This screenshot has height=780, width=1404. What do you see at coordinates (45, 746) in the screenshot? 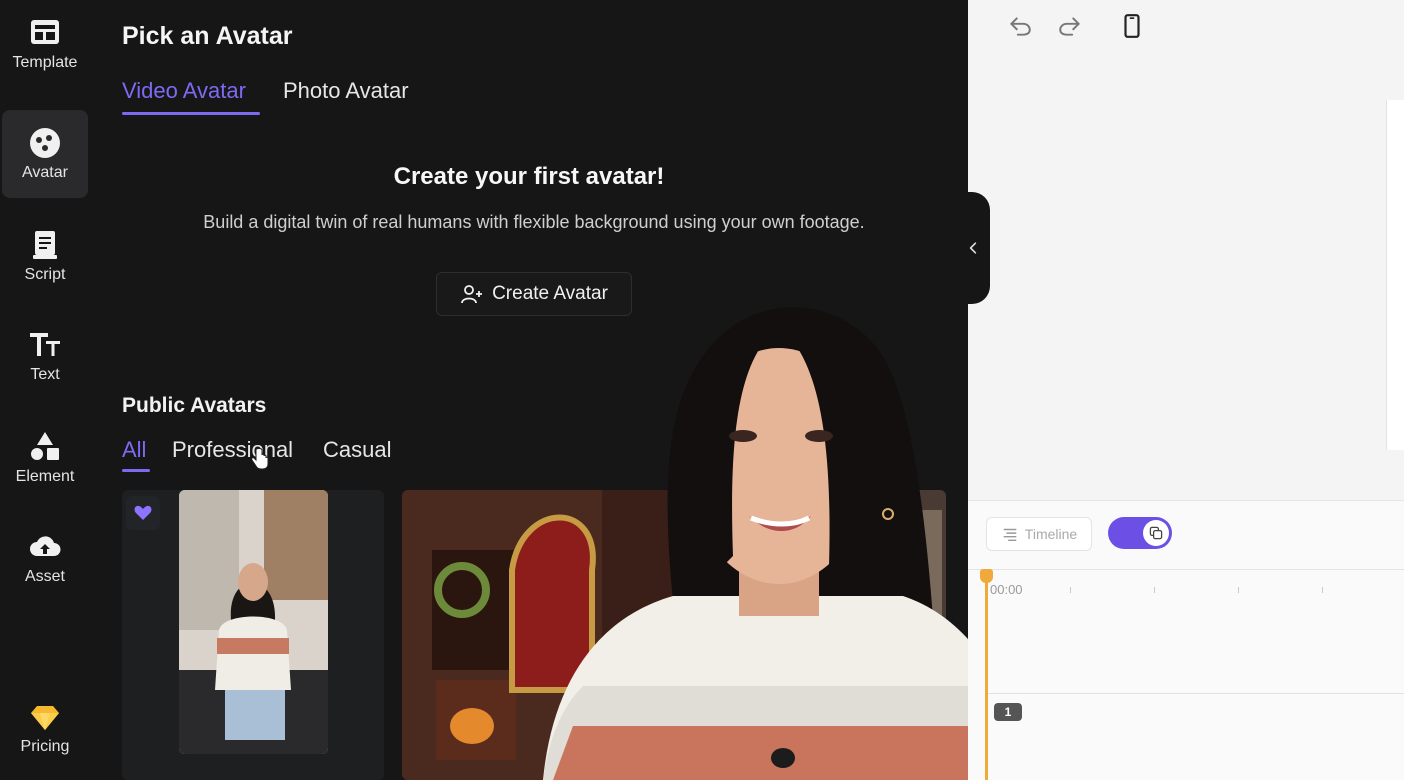
I see `sidebar-item-label: Pricing` at bounding box center [45, 746].